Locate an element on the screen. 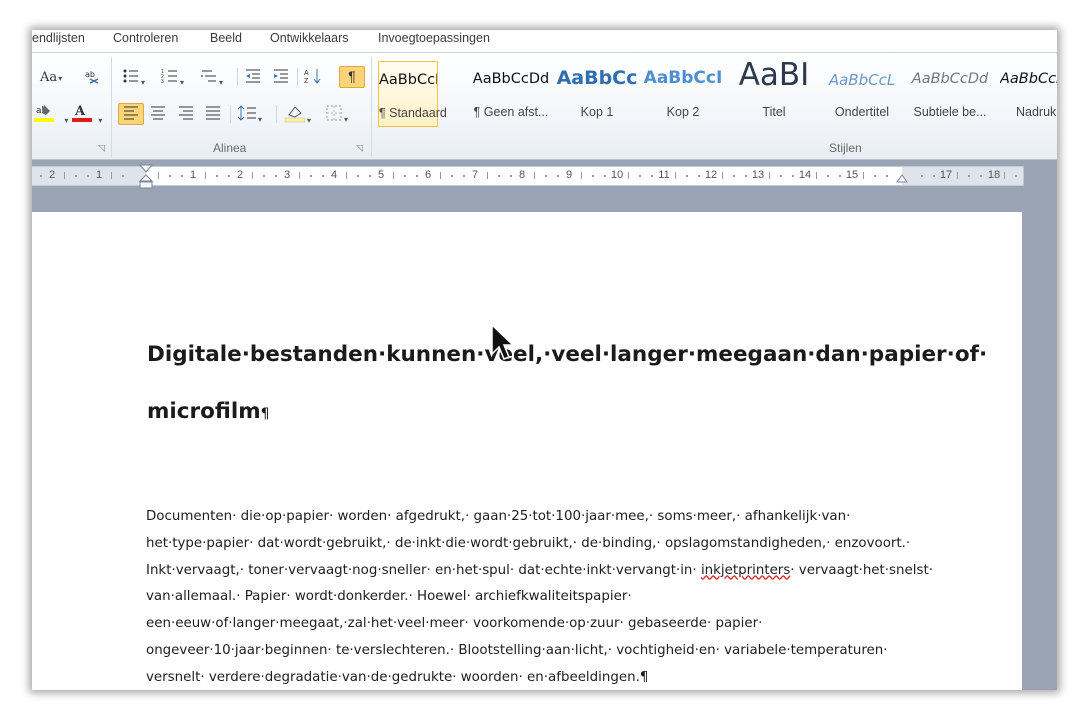  clear-formatting-icon: ab is located at coordinates (93, 77).